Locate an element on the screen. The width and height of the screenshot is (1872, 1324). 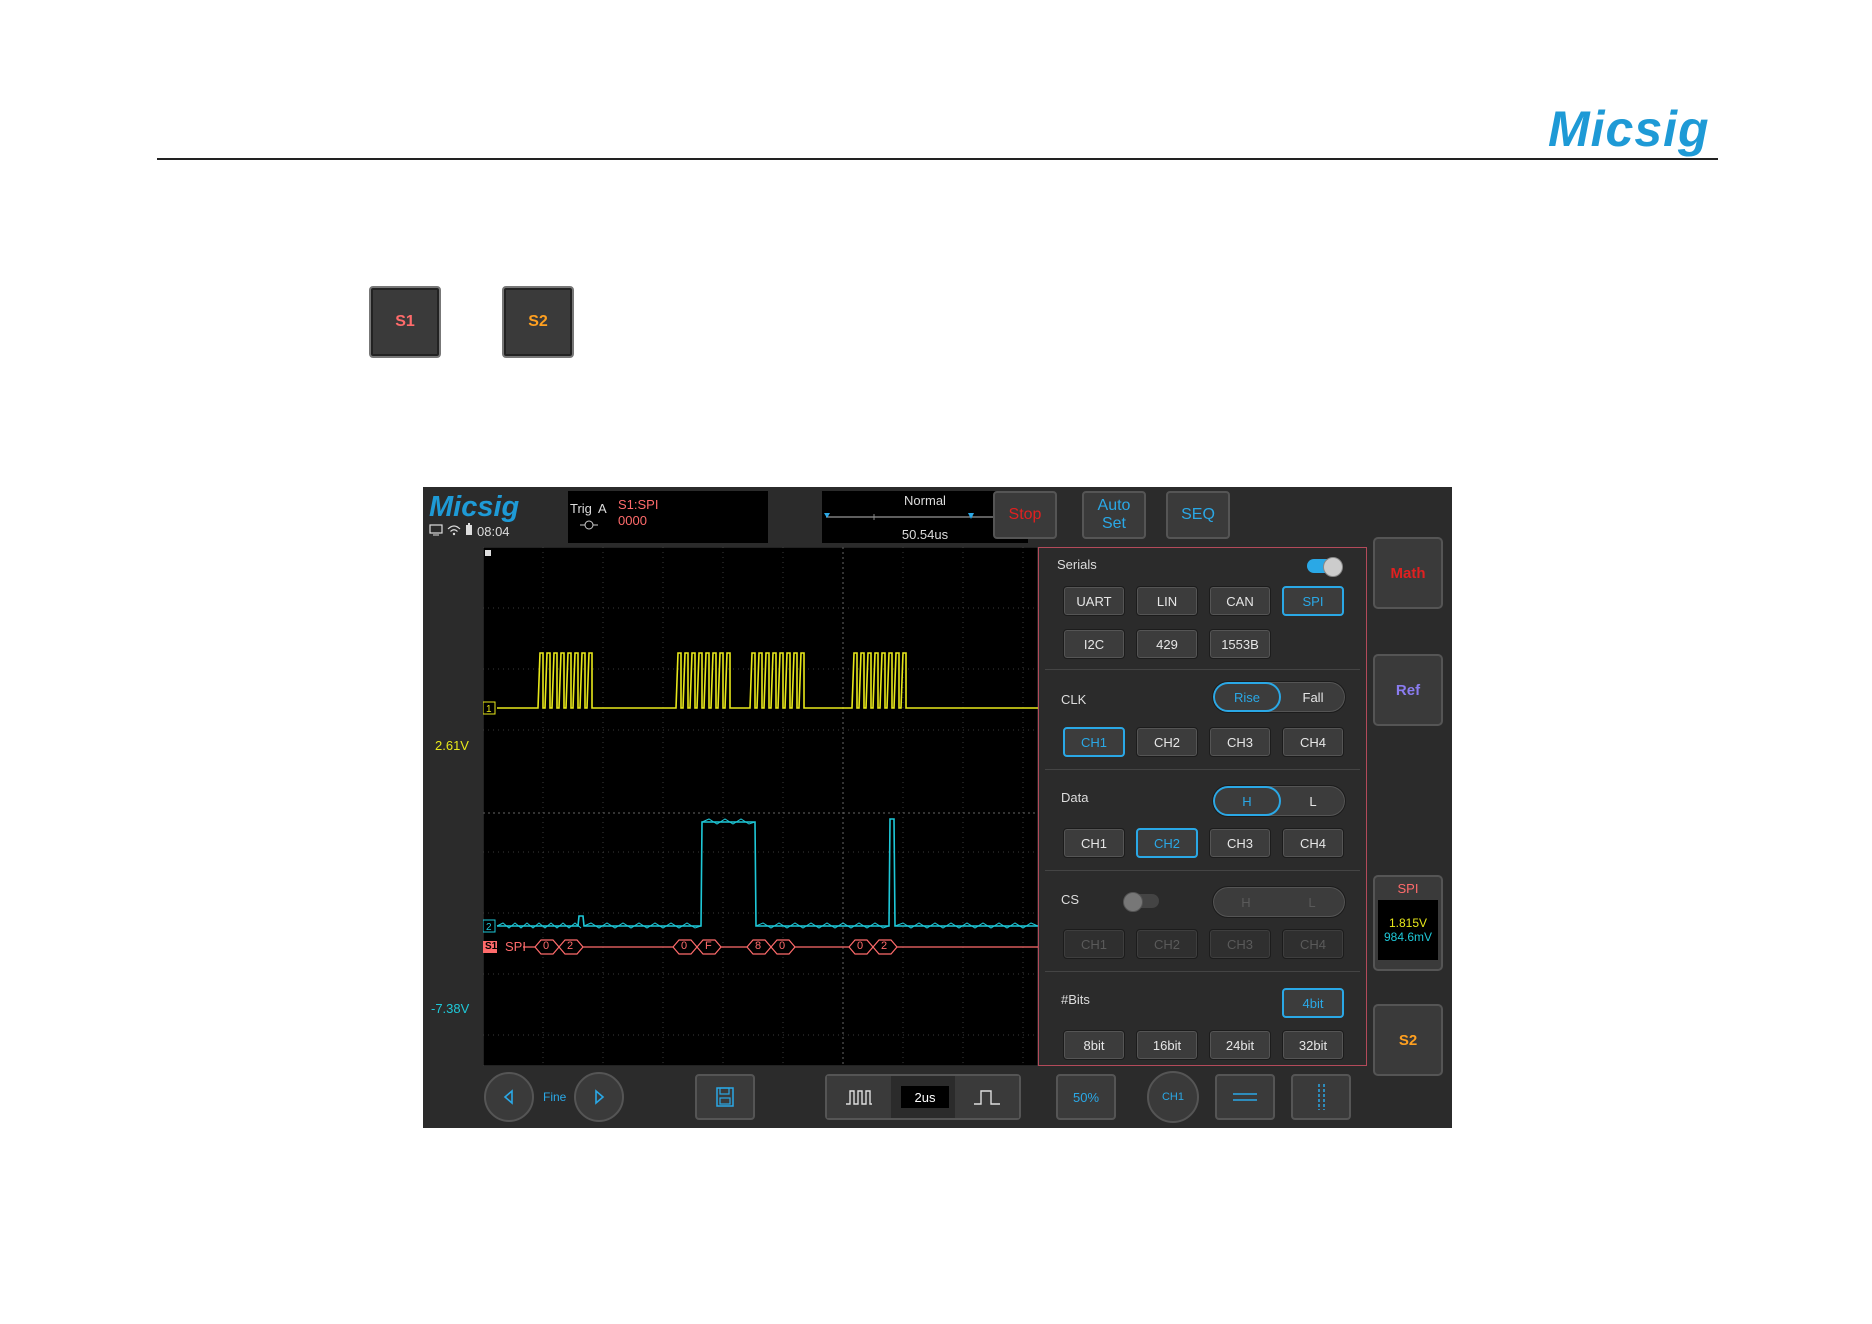
cs-ch4: CH4 is located at coordinates (1313, 944).